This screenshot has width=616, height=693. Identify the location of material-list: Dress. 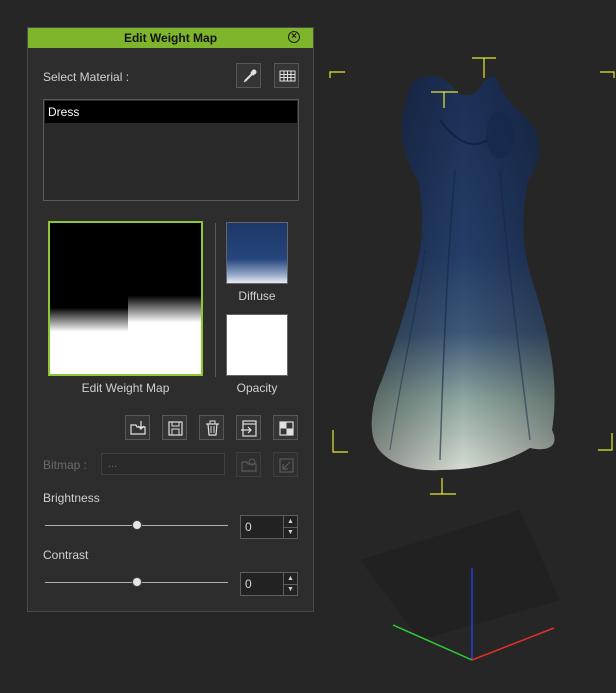
(171, 150).